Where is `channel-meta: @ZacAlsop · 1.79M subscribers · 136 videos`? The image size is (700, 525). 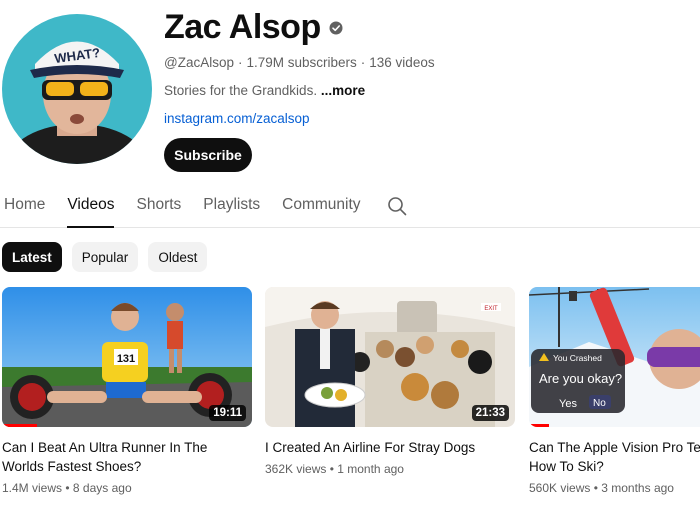
channel-meta: @ZacAlsop · 1.79M subscribers · 136 videos is located at coordinates (299, 62).